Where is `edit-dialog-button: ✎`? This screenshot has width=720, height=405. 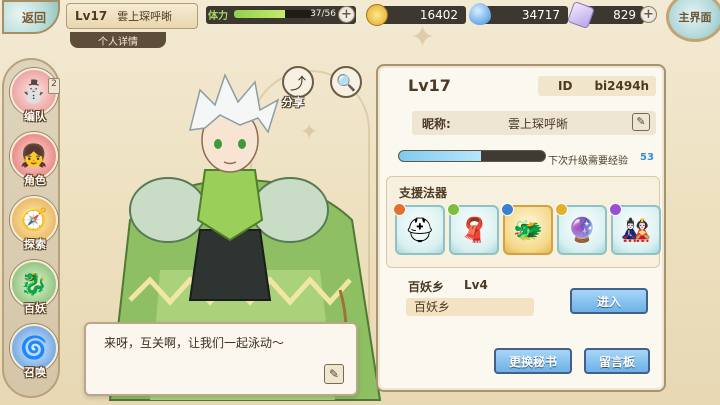 edit-dialog-button: ✎ is located at coordinates (334, 374).